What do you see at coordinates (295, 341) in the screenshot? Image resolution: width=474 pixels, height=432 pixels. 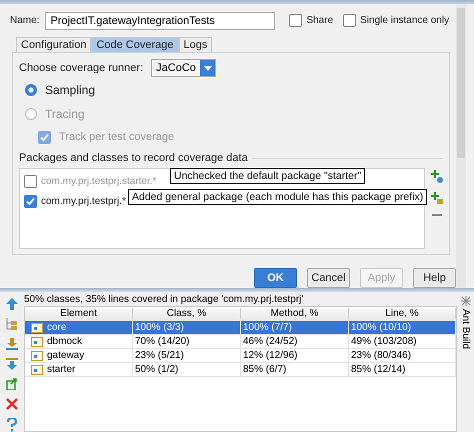 I see `table-cell: 46% (24/52)` at bounding box center [295, 341].